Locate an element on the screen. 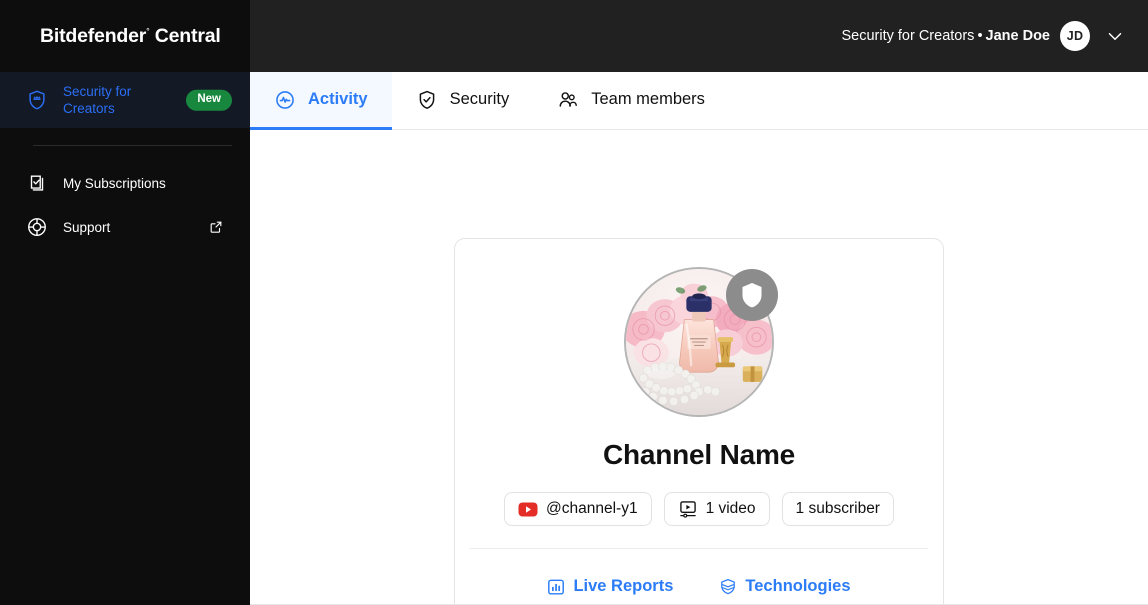 Image resolution: width=1148 pixels, height=605 pixels. subscriptions-icon is located at coordinates (37, 183).